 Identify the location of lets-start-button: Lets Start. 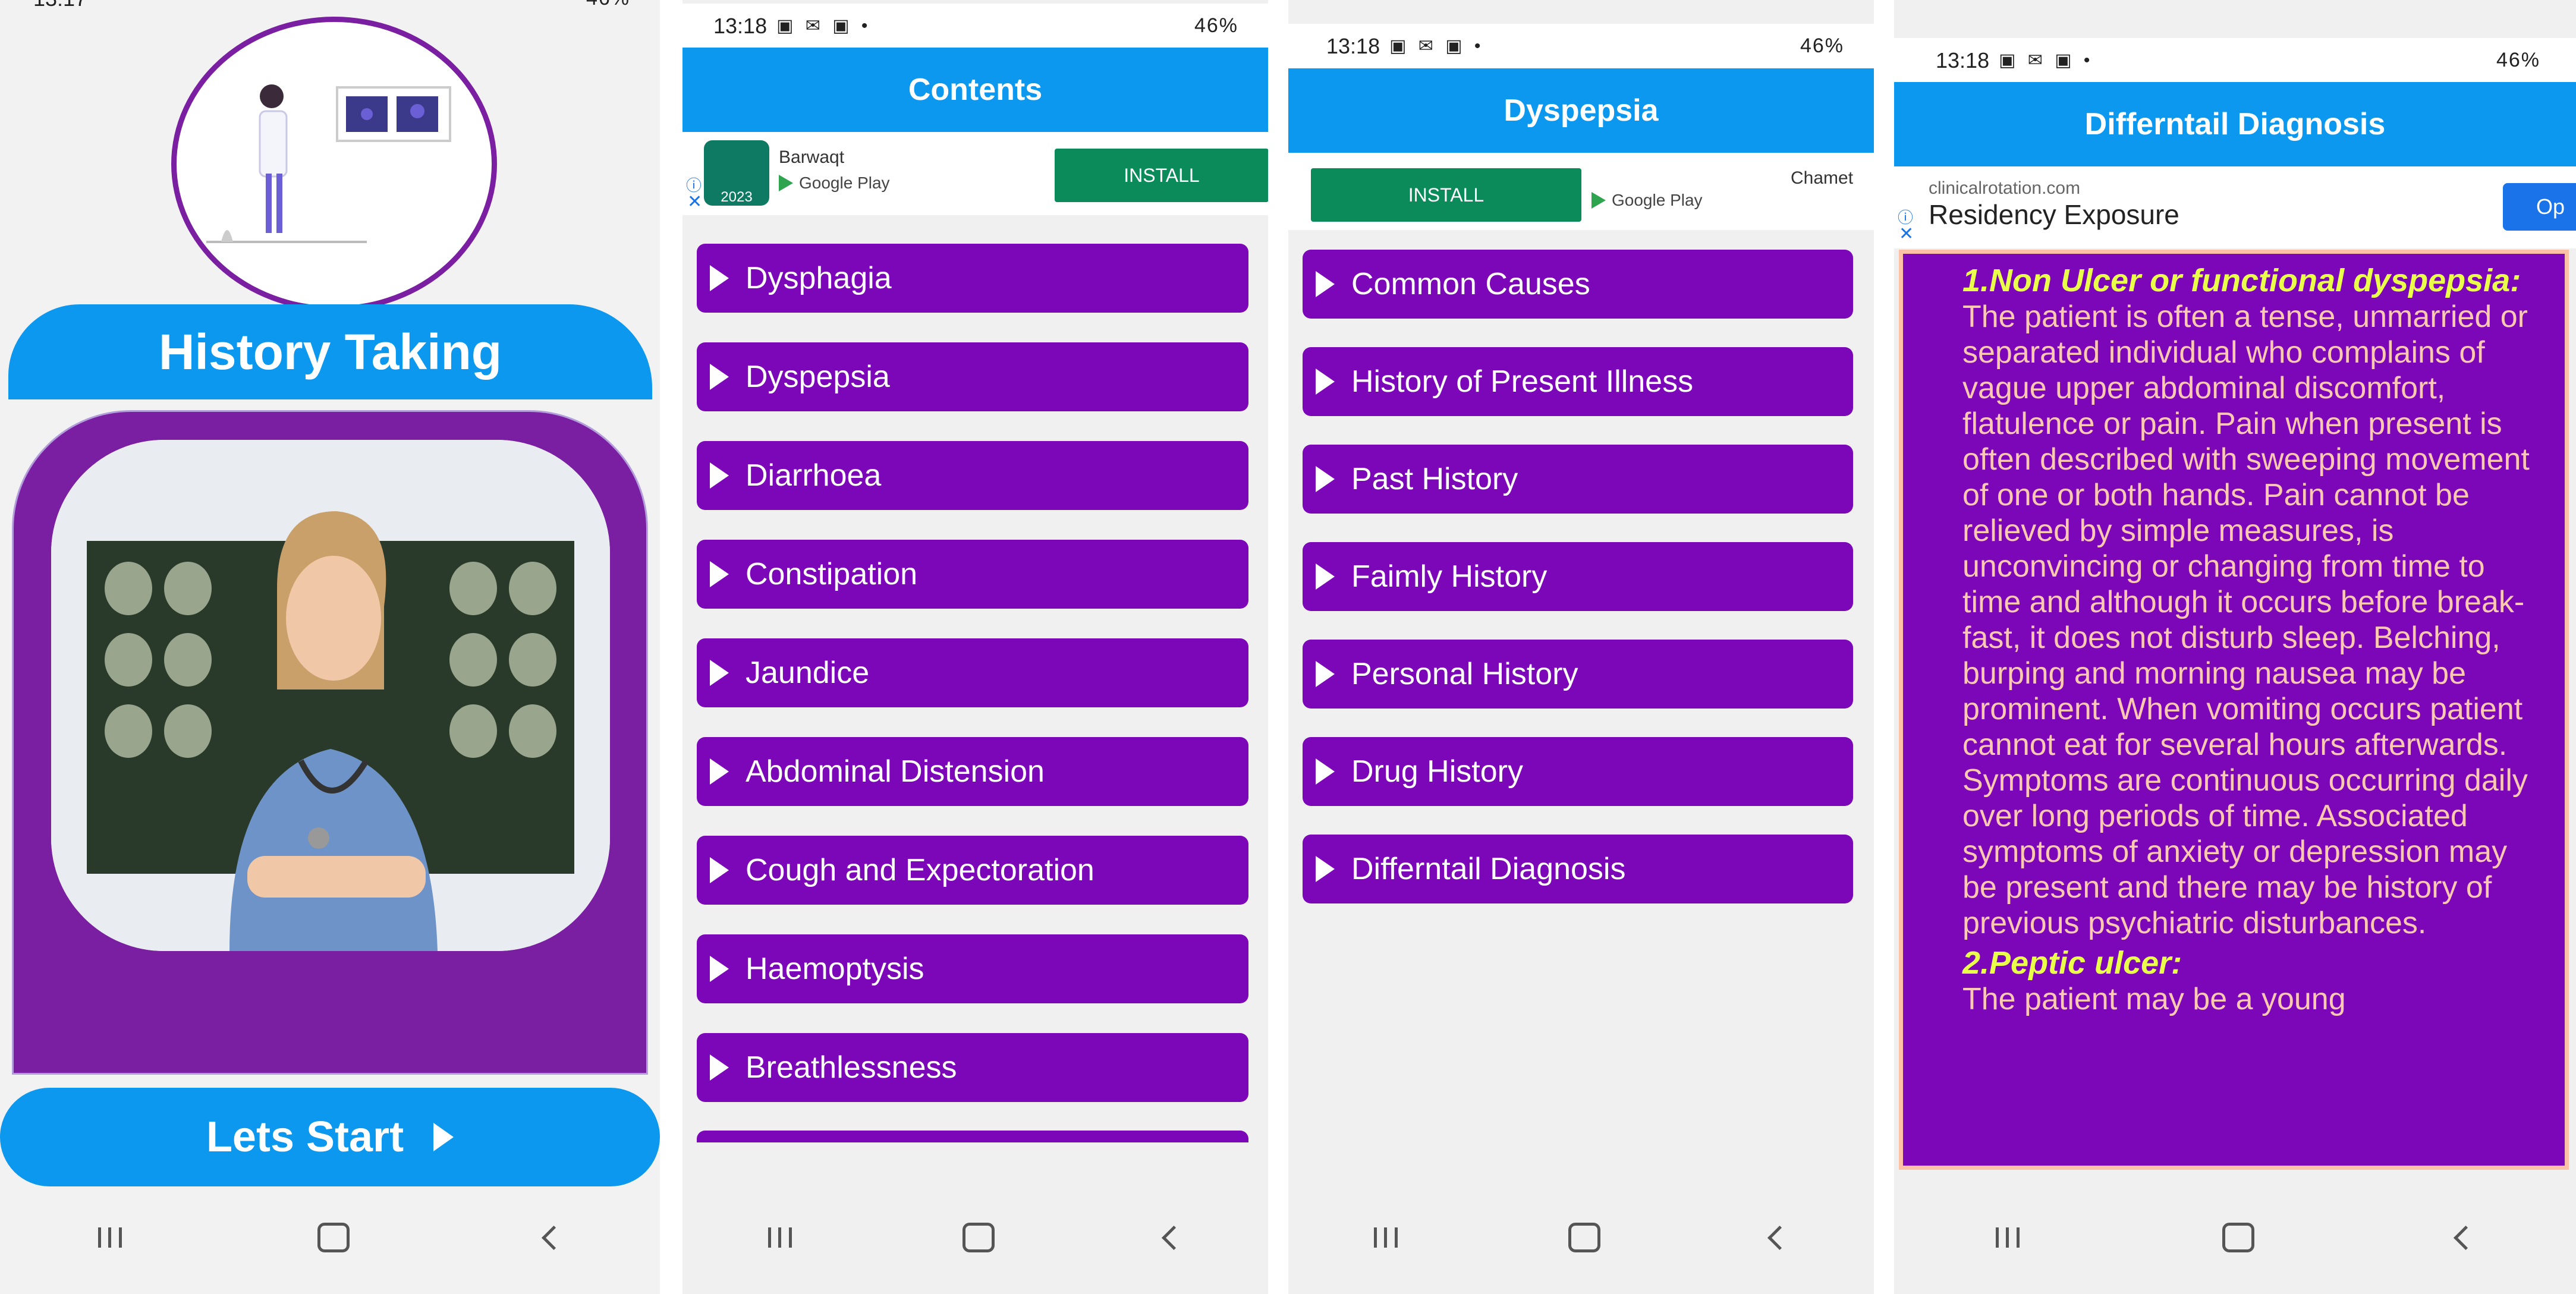
(330, 1137).